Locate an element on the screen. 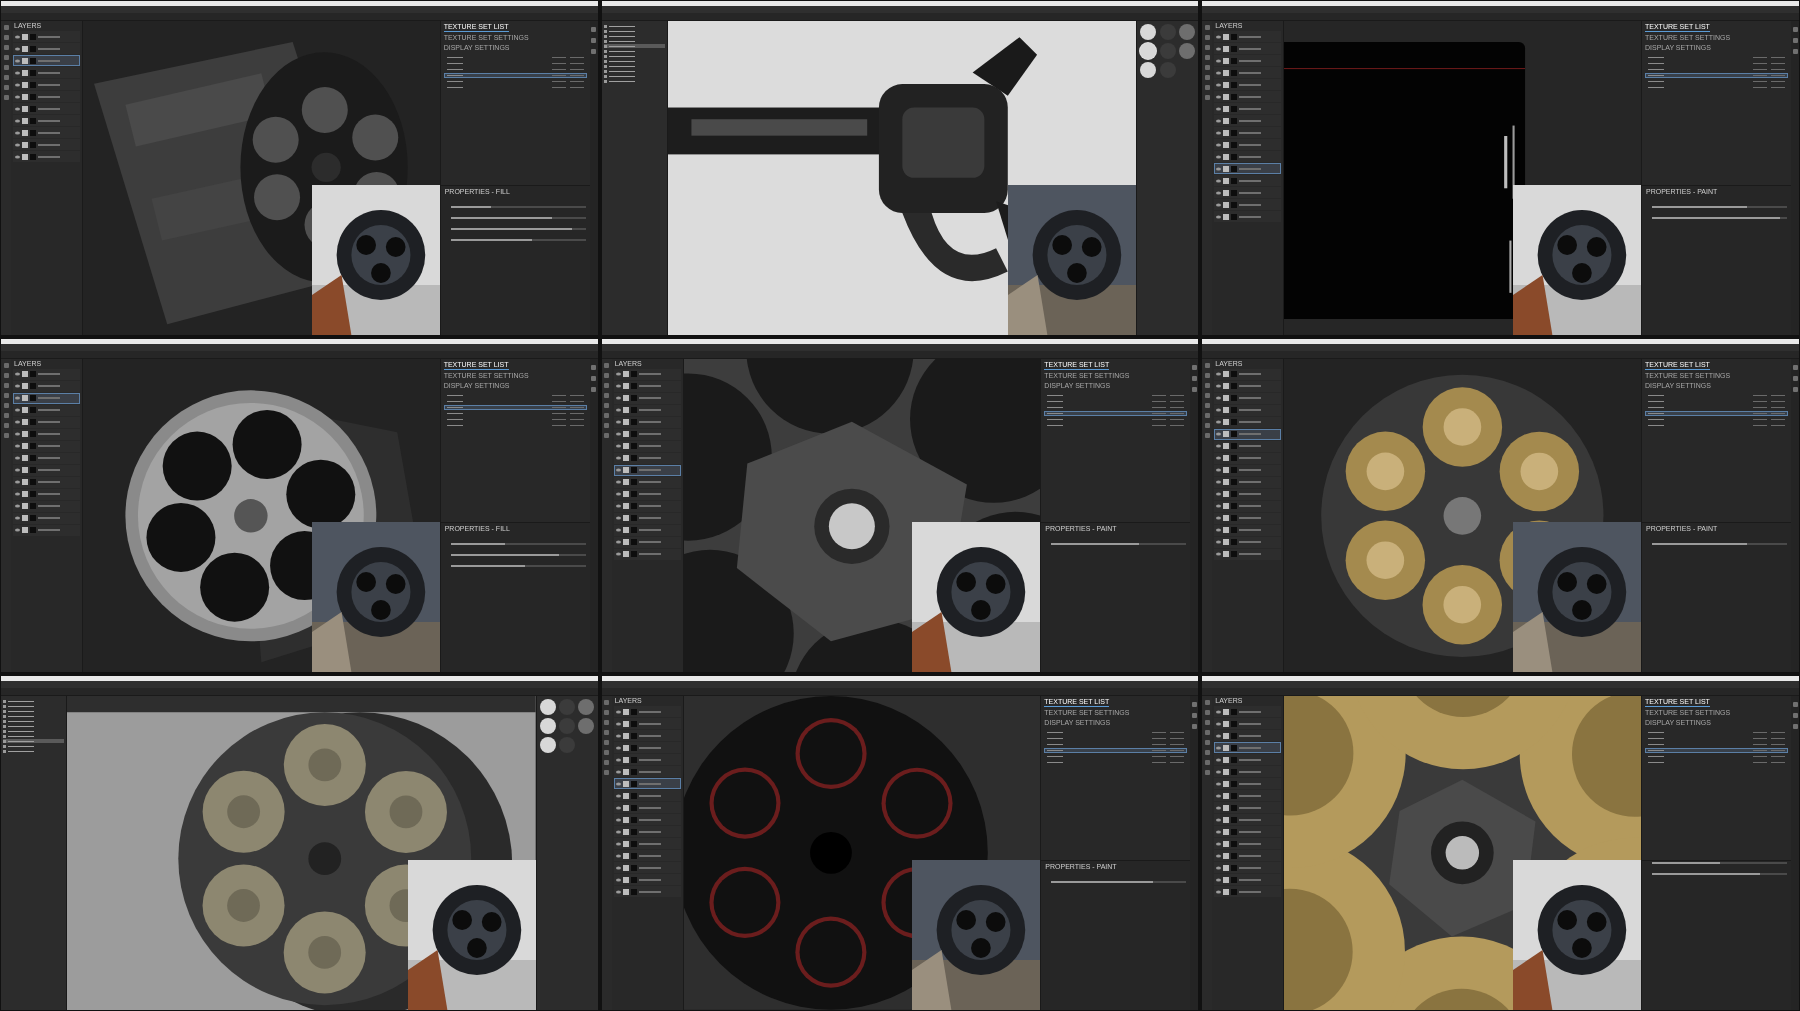 This screenshot has width=1800, height=1011. tree-row is located at coordinates (33, 741).